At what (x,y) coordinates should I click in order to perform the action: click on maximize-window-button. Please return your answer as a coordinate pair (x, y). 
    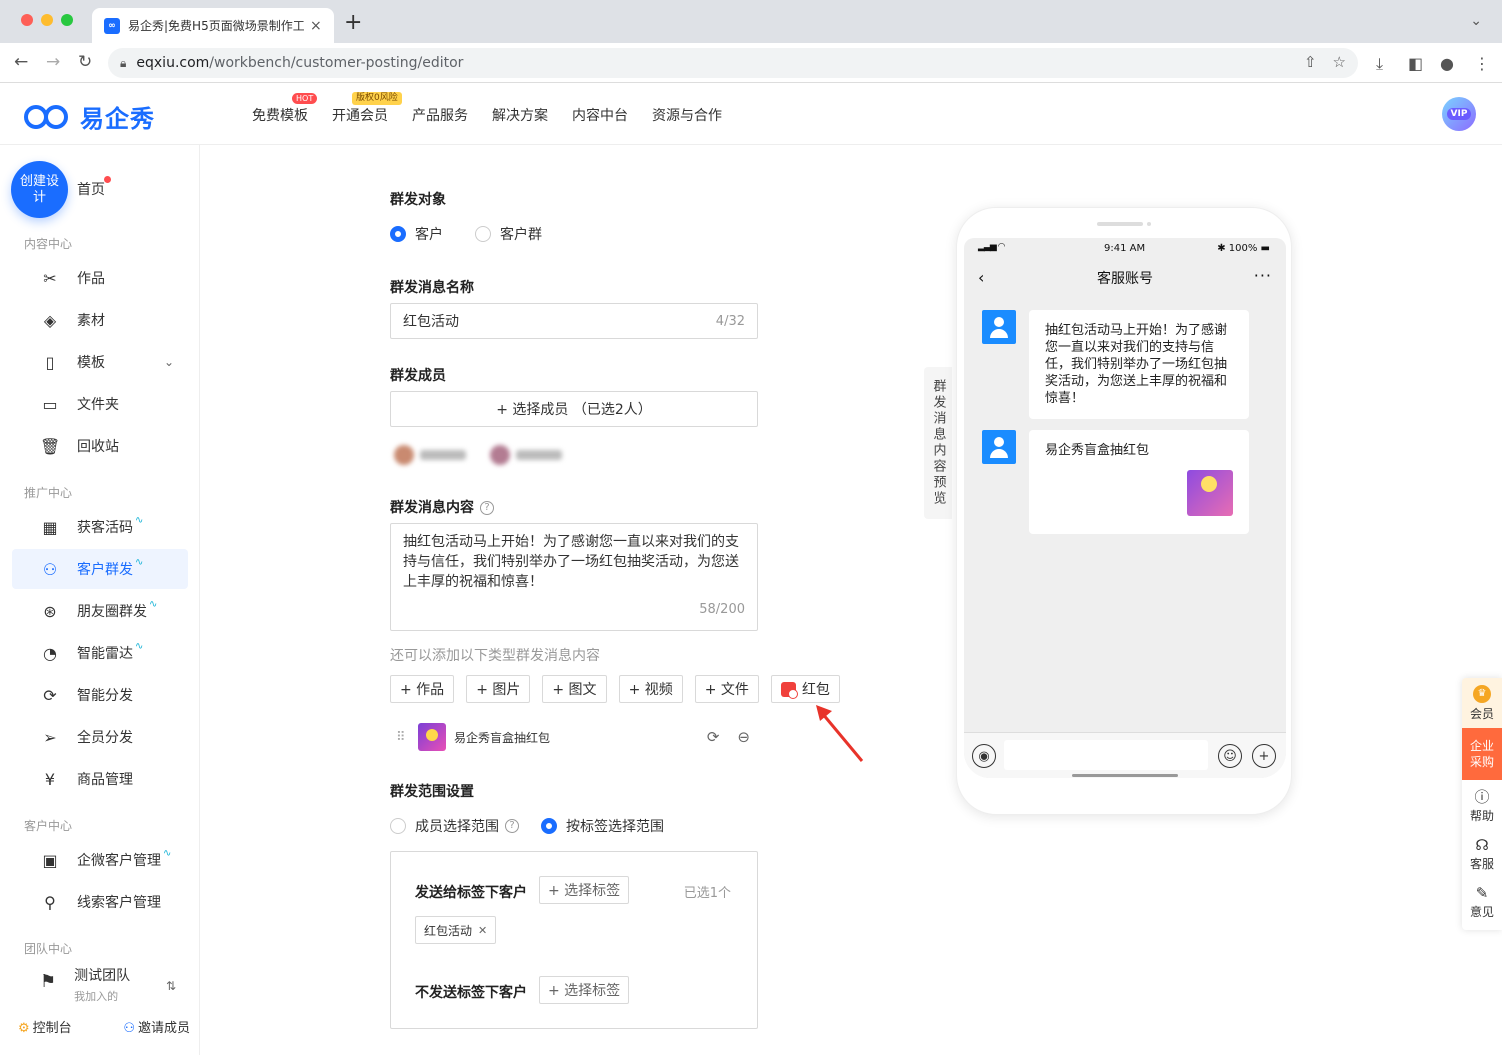
    Looking at the image, I should click on (67, 20).